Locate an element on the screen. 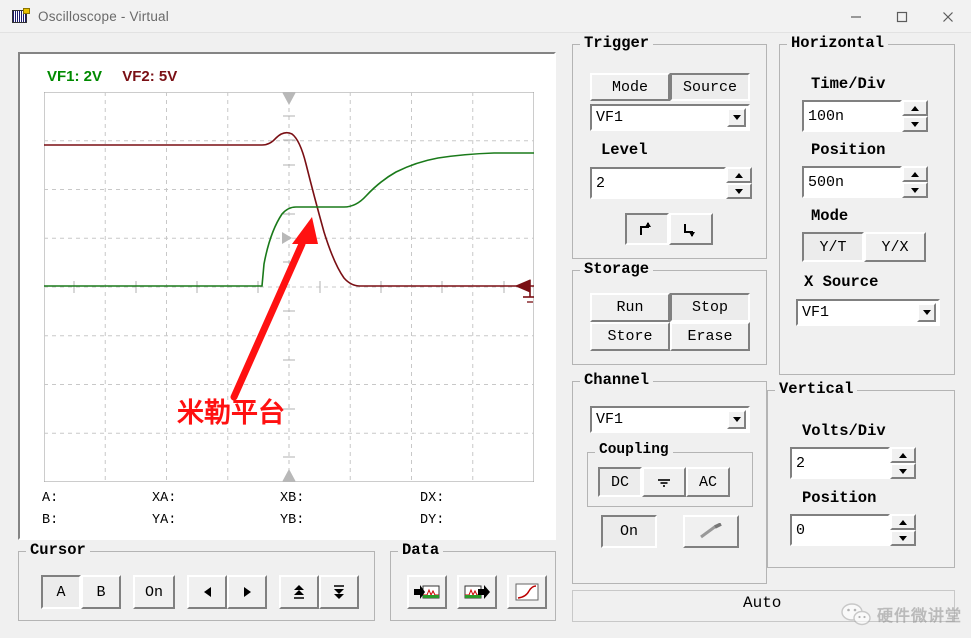 The image size is (971, 638). volts-div-up-button is located at coordinates (903, 455).